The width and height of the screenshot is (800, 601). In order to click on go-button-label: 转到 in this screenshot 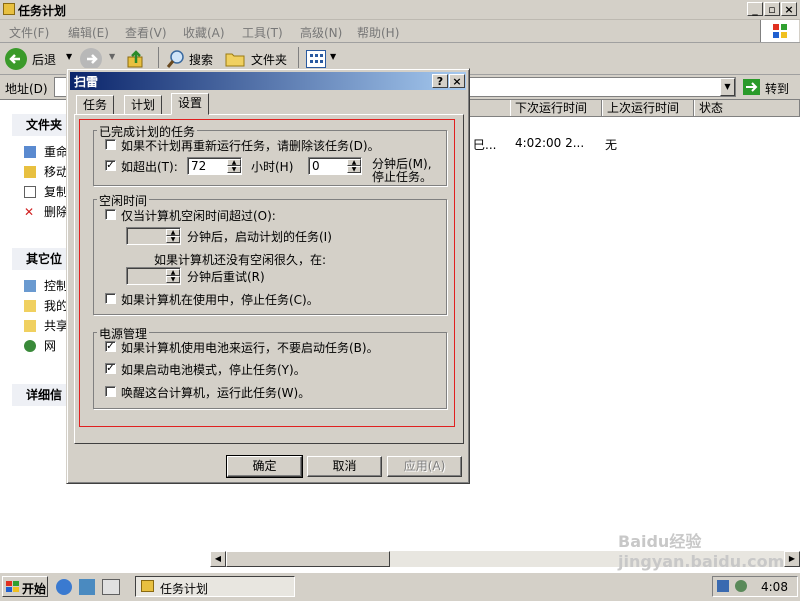, I will do `click(777, 88)`.